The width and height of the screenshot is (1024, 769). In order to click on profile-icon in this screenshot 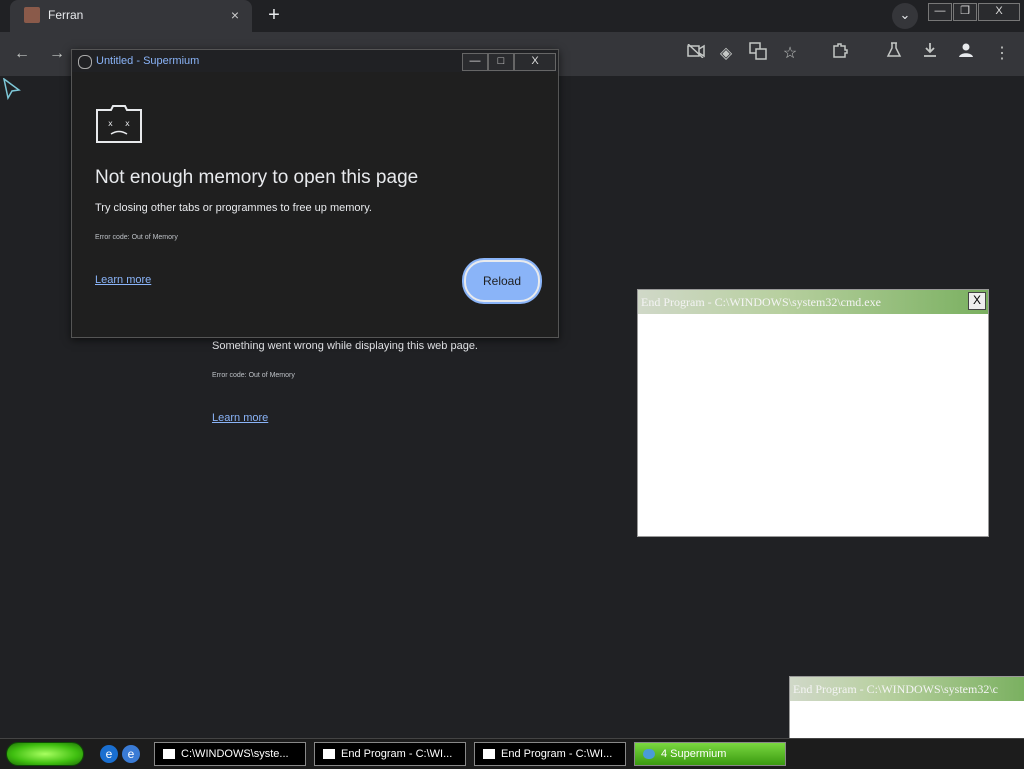, I will do `click(966, 54)`.